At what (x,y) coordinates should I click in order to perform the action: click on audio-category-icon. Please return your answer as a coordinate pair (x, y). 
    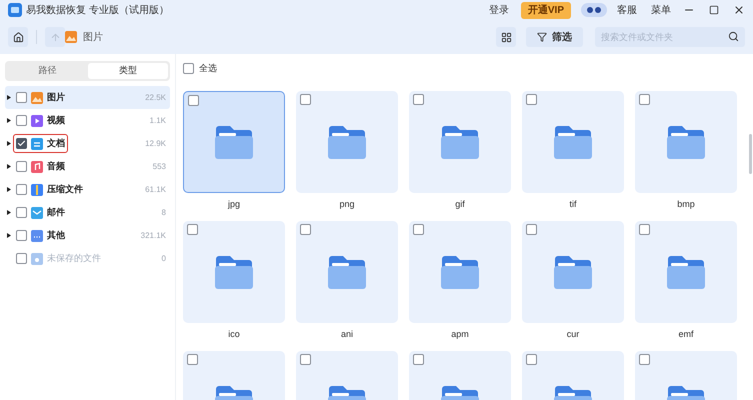
    Looking at the image, I should click on (37, 166).